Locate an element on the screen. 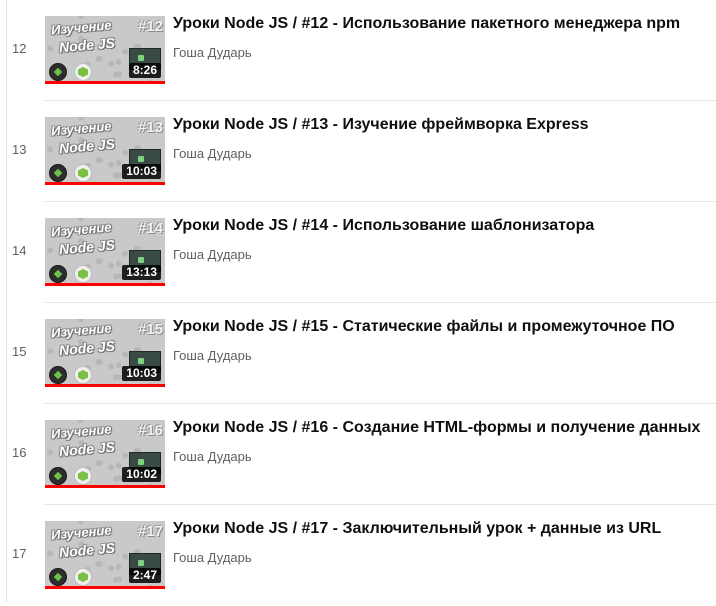  thumbnail-episode-number: #13 is located at coordinates (150, 127).